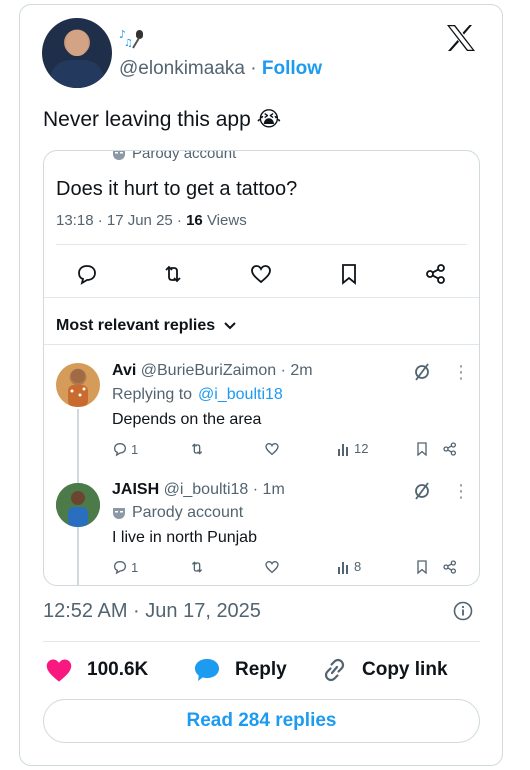 The image size is (530, 770). What do you see at coordinates (287, 569) in the screenshot?
I see `reply-action-bar: 1 8` at bounding box center [287, 569].